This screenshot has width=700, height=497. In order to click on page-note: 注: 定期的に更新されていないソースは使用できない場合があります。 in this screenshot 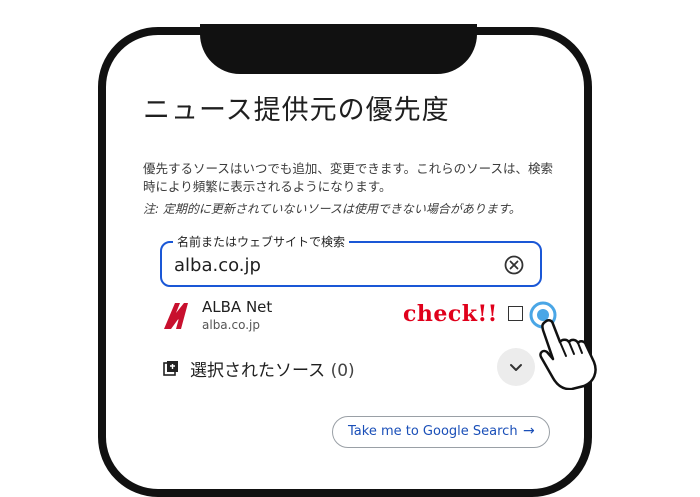, I will do `click(332, 209)`.